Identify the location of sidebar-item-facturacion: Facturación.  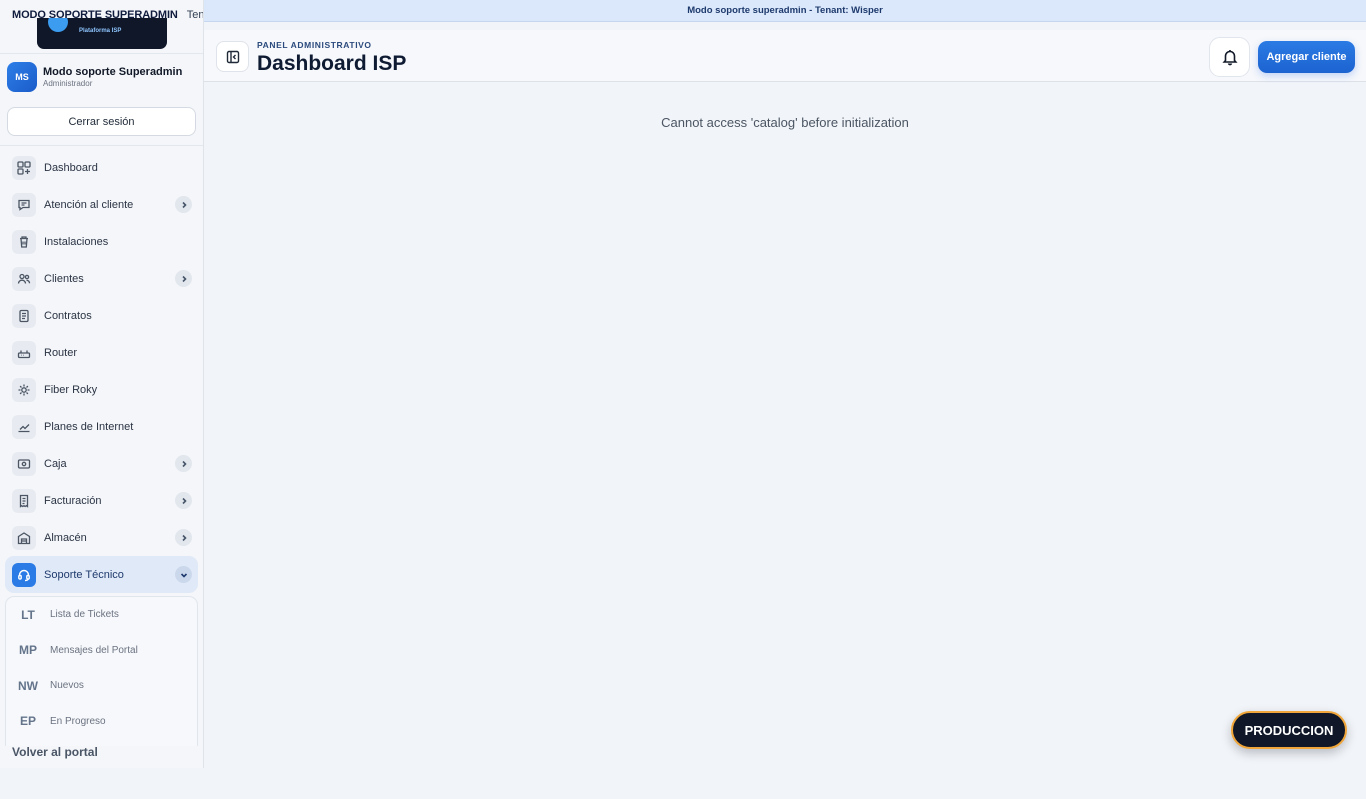
(101, 500).